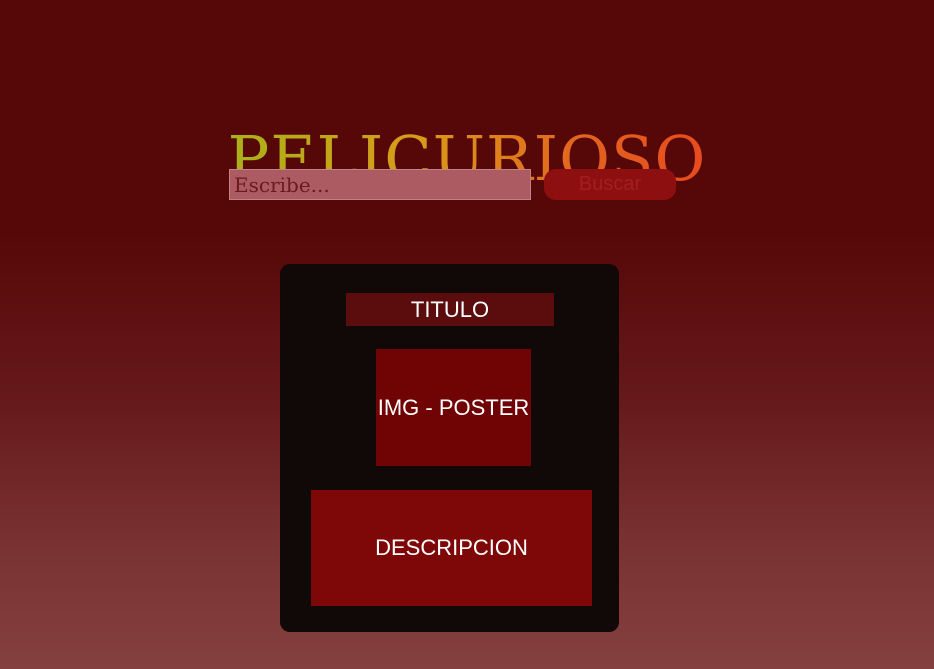 The width and height of the screenshot is (934, 669). What do you see at coordinates (380, 184) in the screenshot?
I see `search-input` at bounding box center [380, 184].